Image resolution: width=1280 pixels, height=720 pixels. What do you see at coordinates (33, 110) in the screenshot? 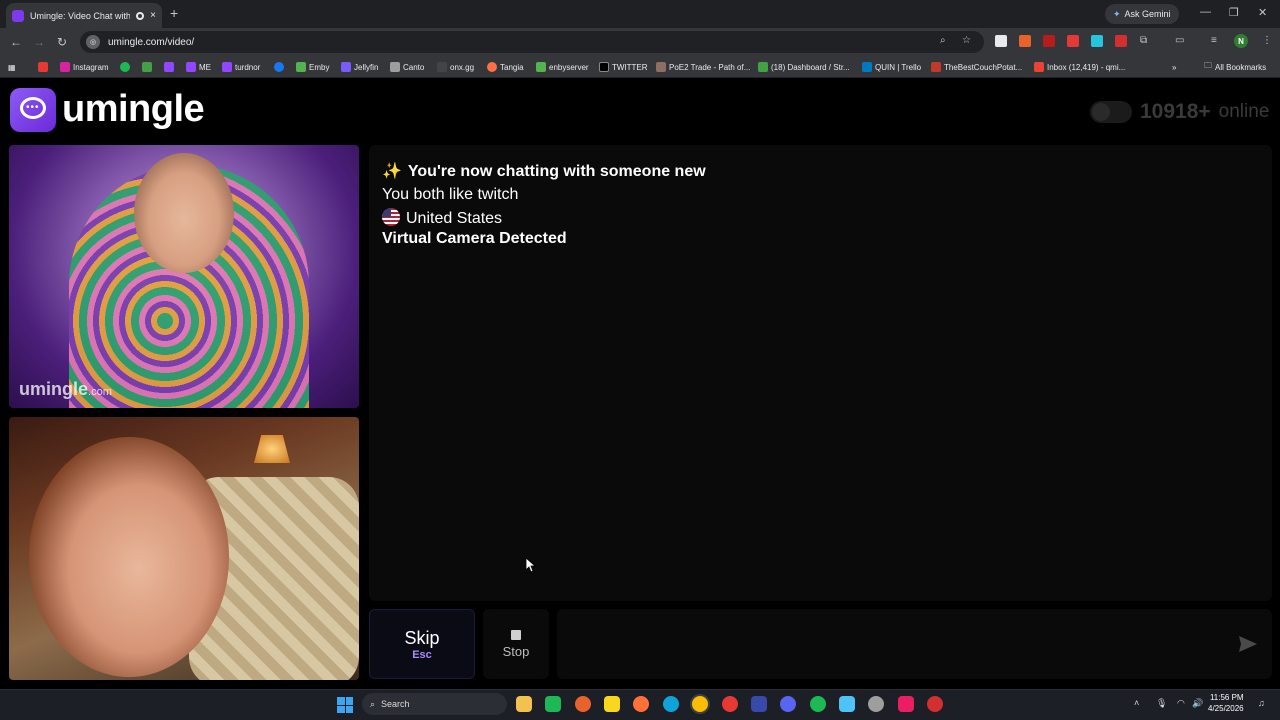
I see `umingle-logo-icon: •••` at bounding box center [33, 110].